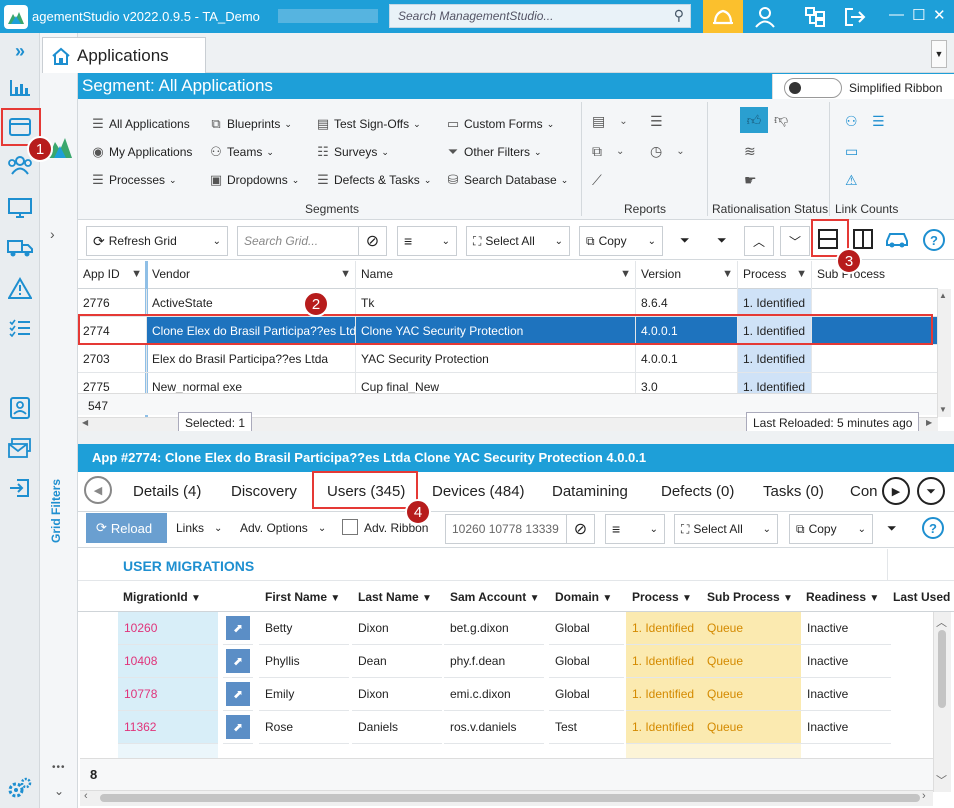  I want to click on h-scroll-thumb, so click(510, 798).